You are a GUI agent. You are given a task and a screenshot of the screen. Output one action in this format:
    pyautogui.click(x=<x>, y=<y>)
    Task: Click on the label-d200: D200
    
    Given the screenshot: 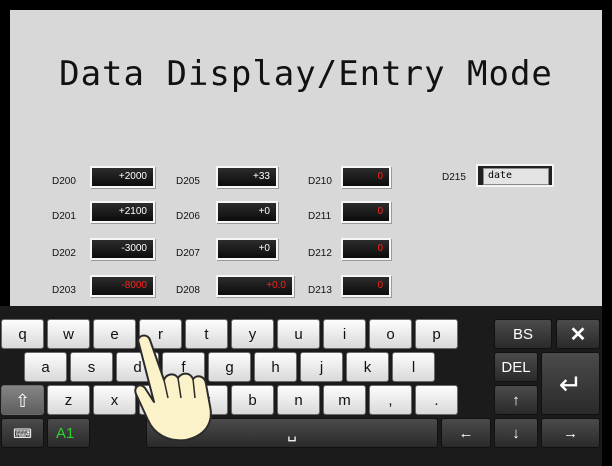 What is the action you would take?
    pyautogui.click(x=64, y=181)
    